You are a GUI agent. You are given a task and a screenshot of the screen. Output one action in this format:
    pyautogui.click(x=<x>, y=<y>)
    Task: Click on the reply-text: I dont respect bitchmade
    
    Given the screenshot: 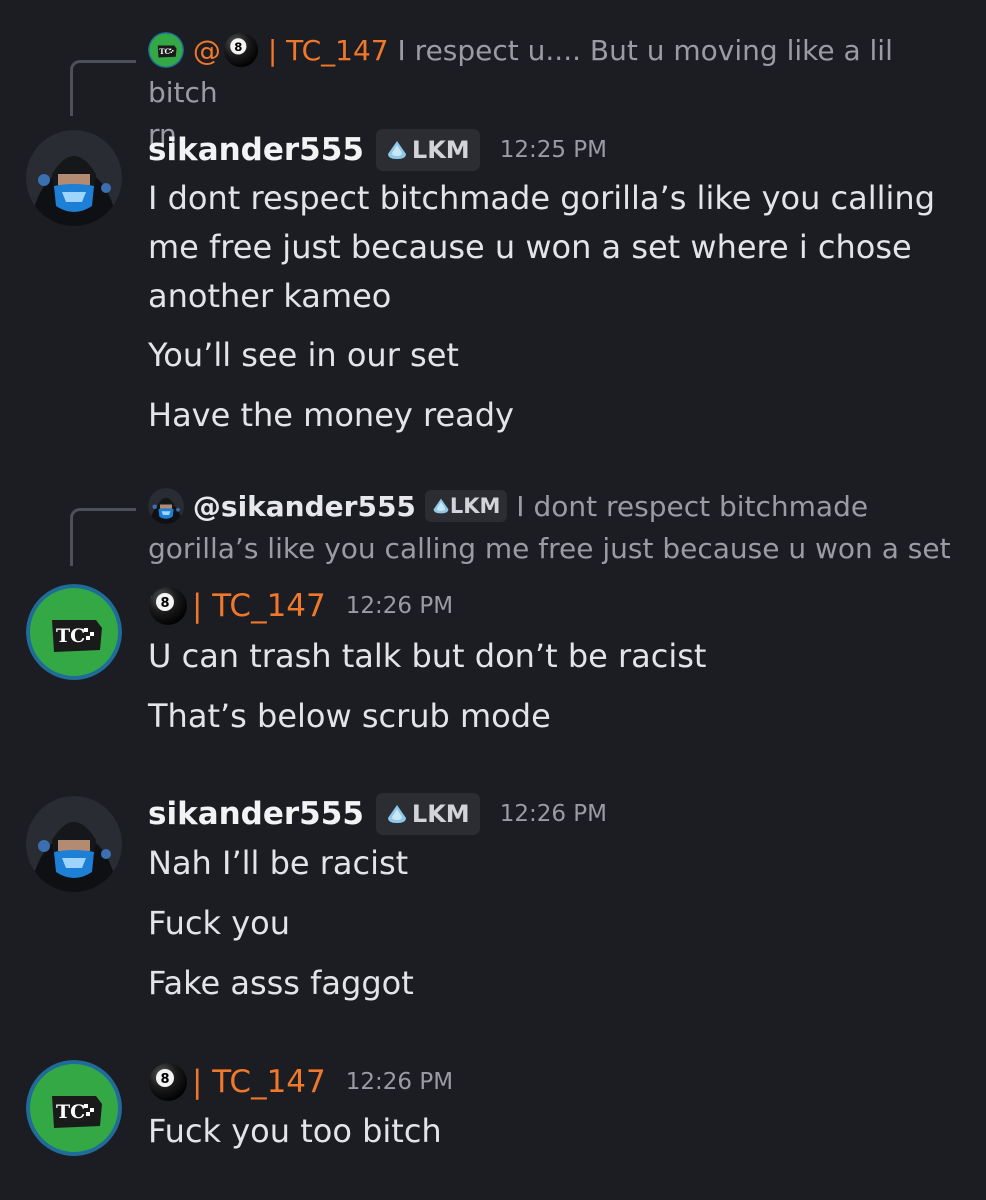 What is the action you would take?
    pyautogui.click(x=692, y=506)
    